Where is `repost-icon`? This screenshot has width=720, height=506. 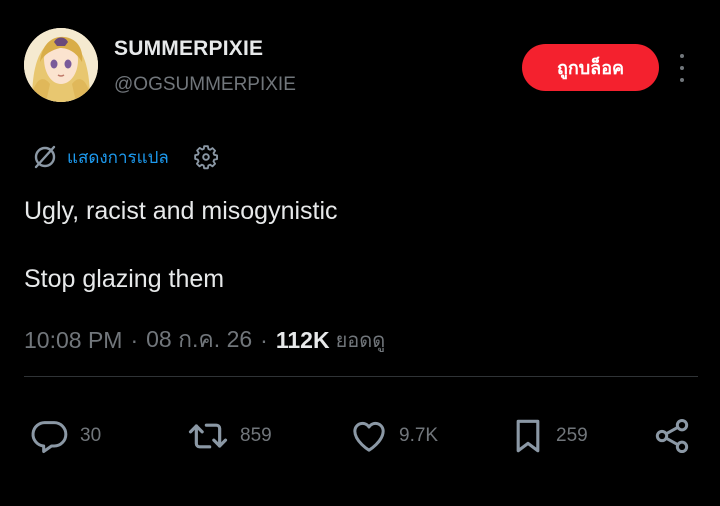 repost-icon is located at coordinates (208, 436).